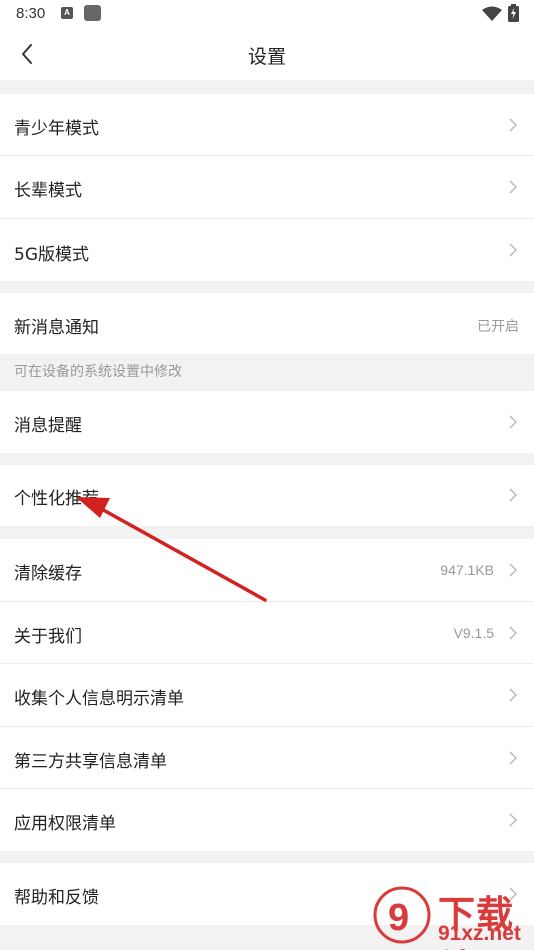 The image size is (534, 950). Describe the element at coordinates (51, 255) in the screenshot. I see `settings-item-label: 5G版模式` at that location.